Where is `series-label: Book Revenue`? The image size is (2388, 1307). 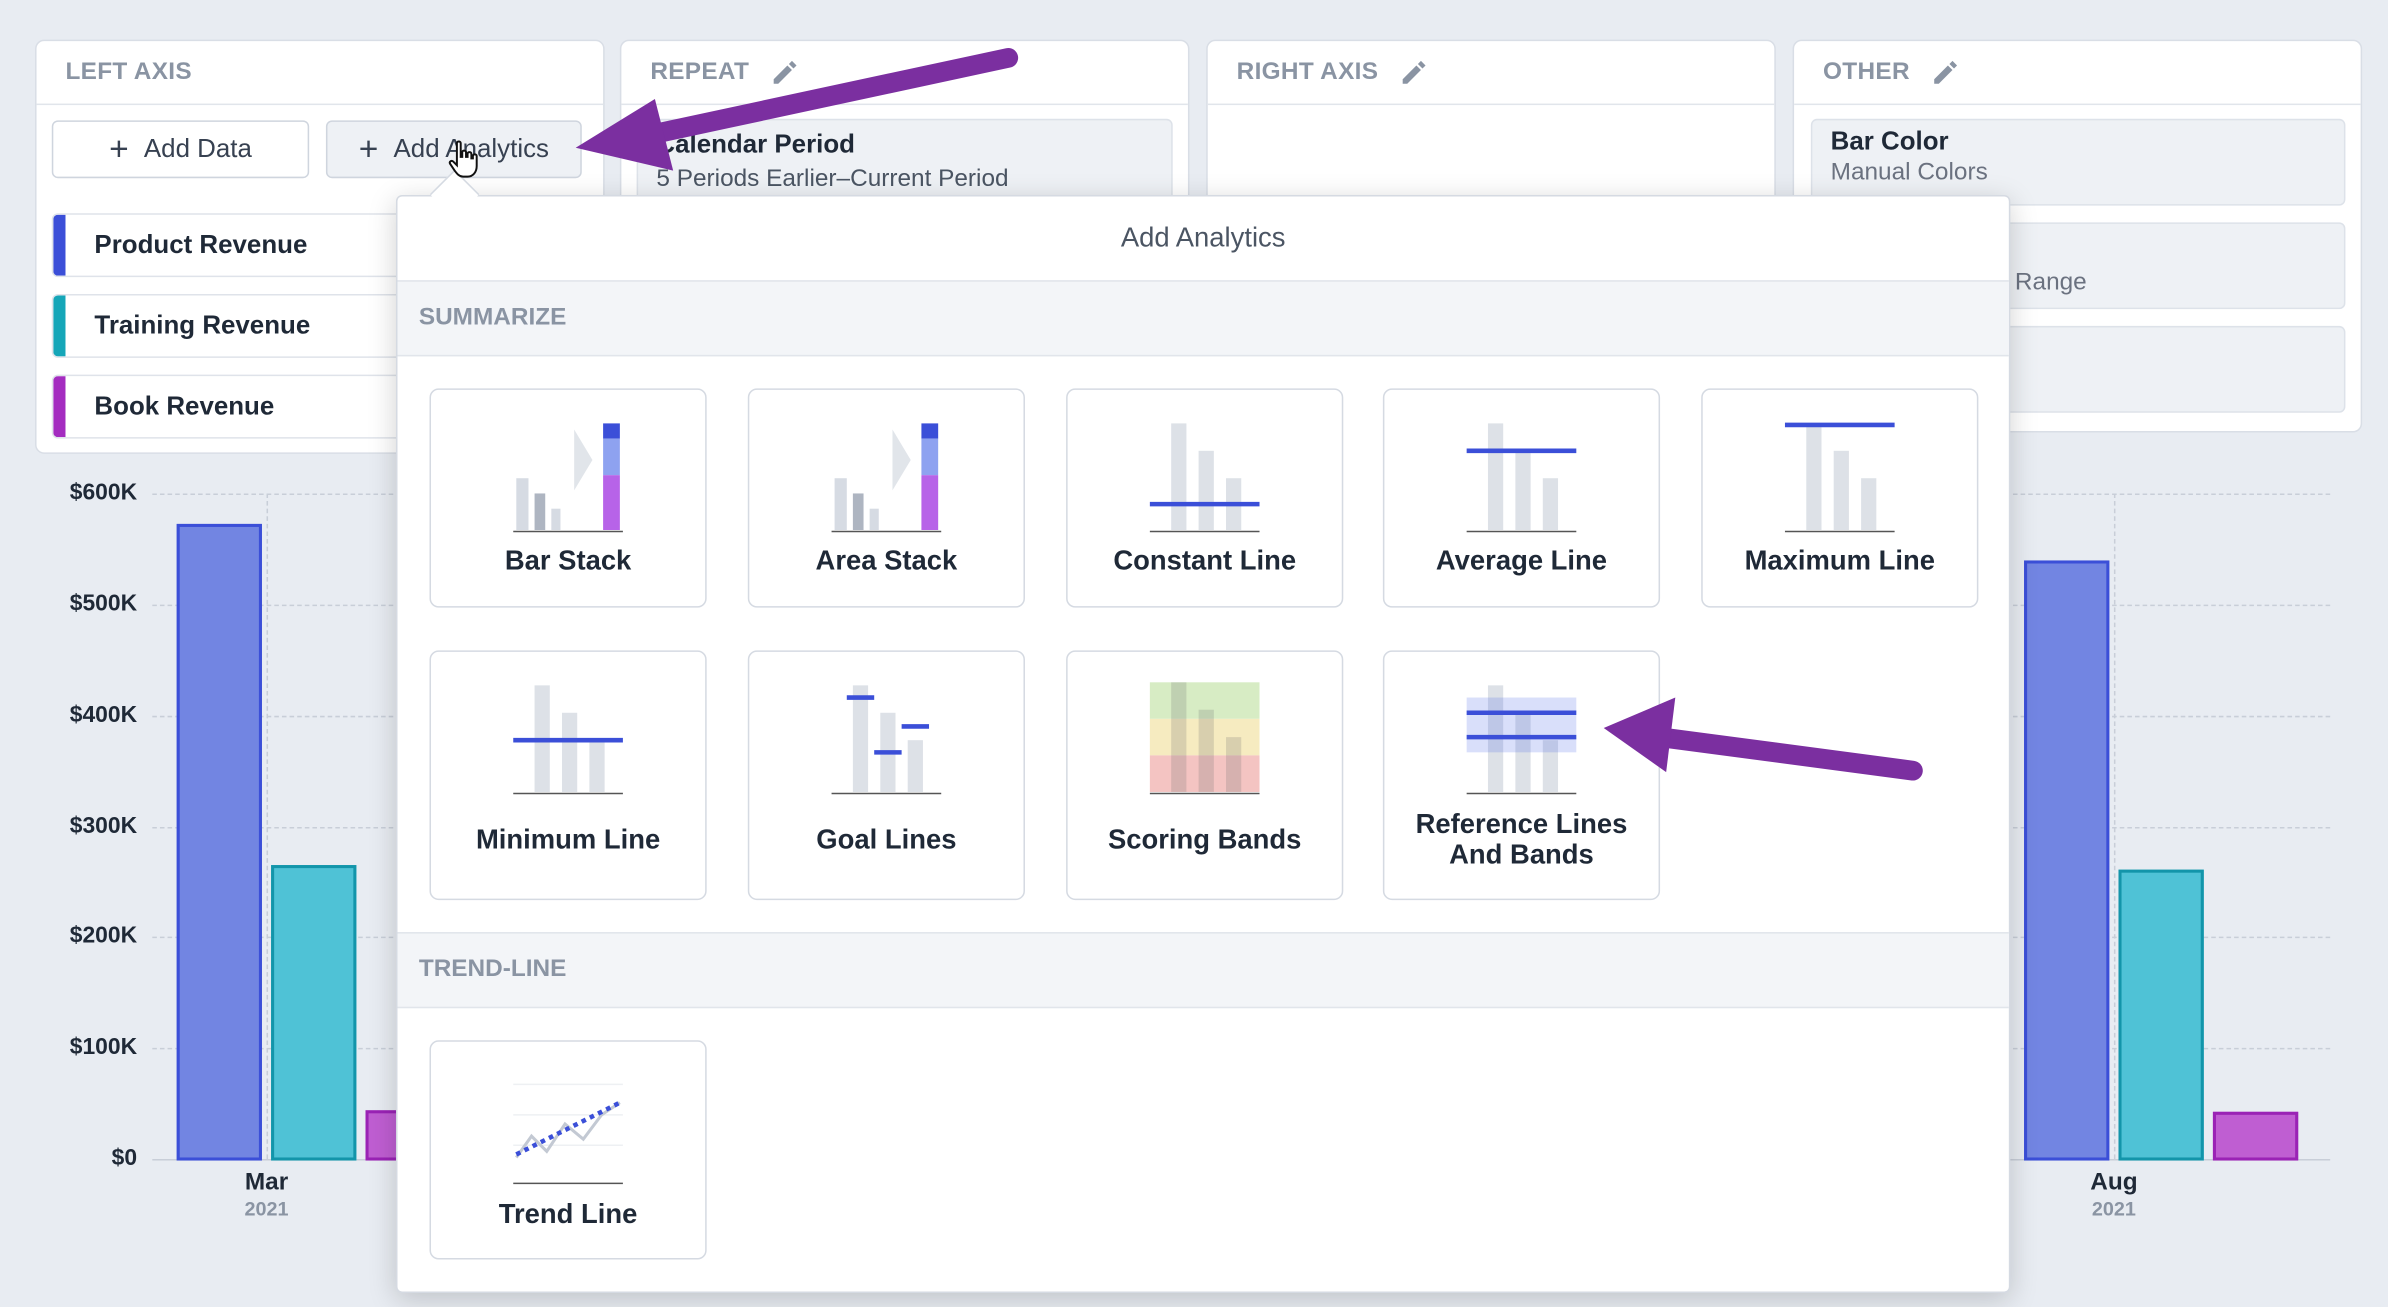 series-label: Book Revenue is located at coordinates (184, 406).